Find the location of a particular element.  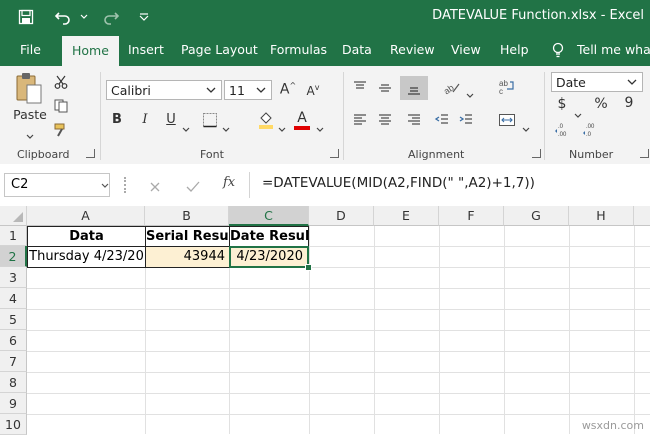

cancel-icon is located at coordinates (155, 187).